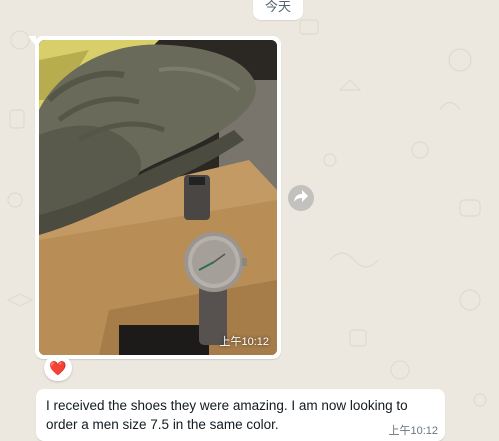 This screenshot has height=441, width=499. What do you see at coordinates (278, 10) in the screenshot?
I see `date-chip: 今天` at bounding box center [278, 10].